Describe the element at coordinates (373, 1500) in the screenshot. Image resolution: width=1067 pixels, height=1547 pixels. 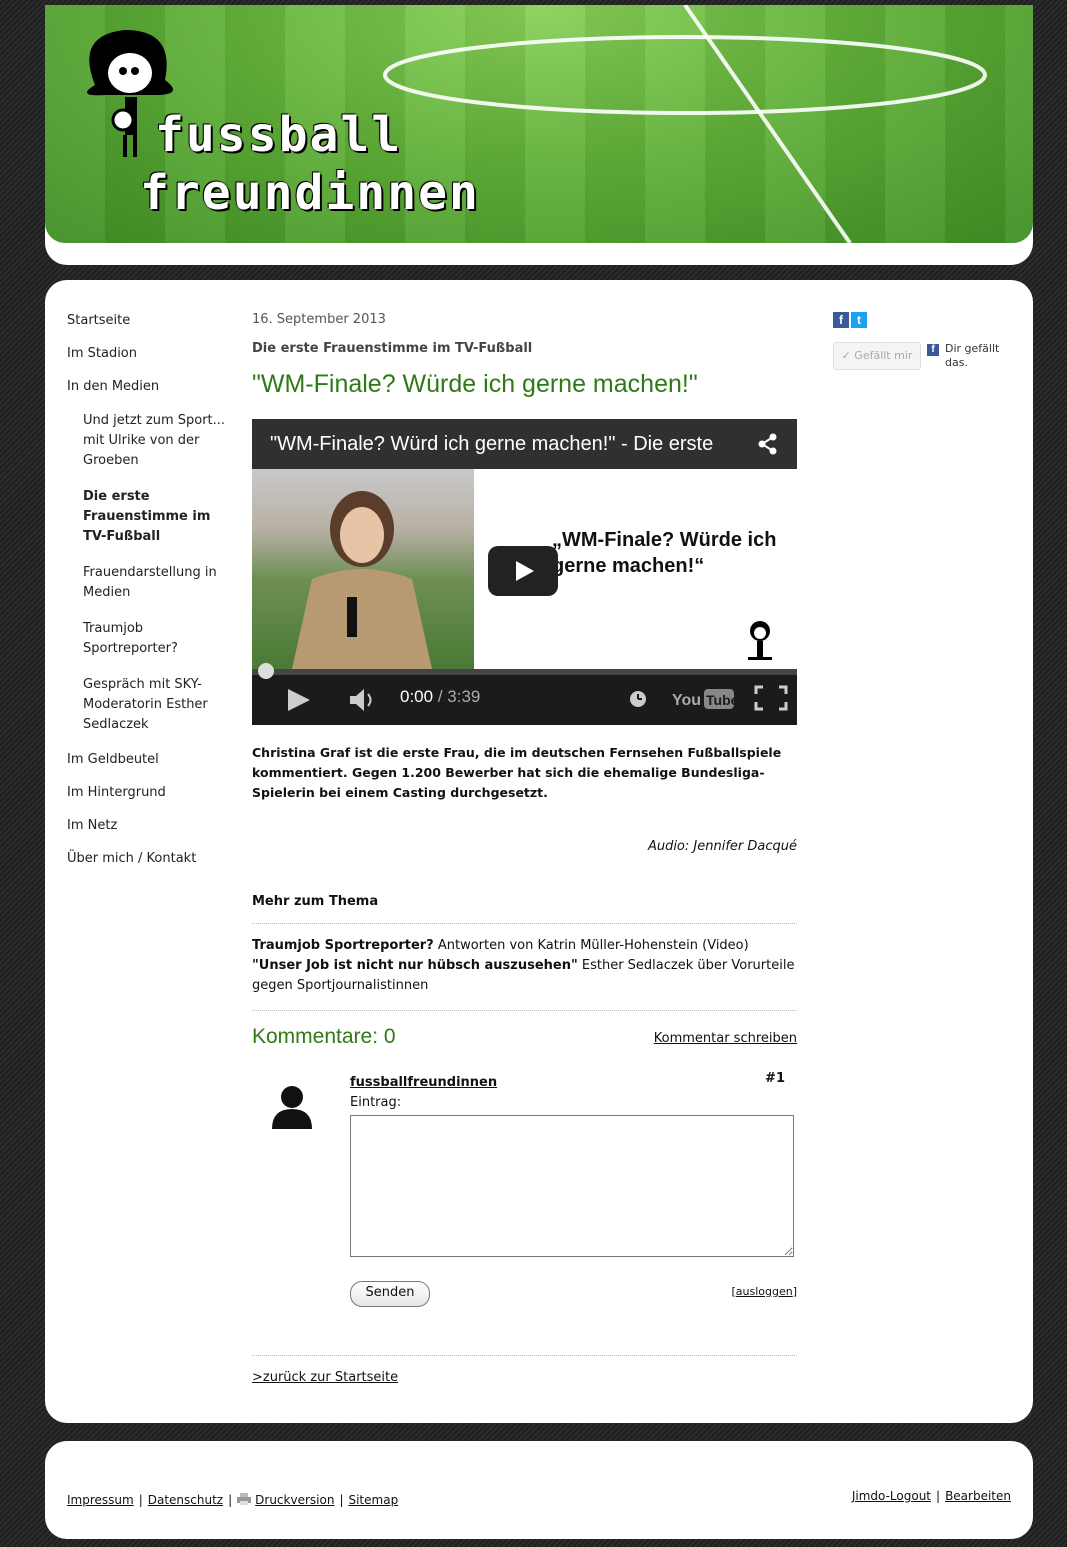
I see `sitemap-link: Sitemap` at that location.